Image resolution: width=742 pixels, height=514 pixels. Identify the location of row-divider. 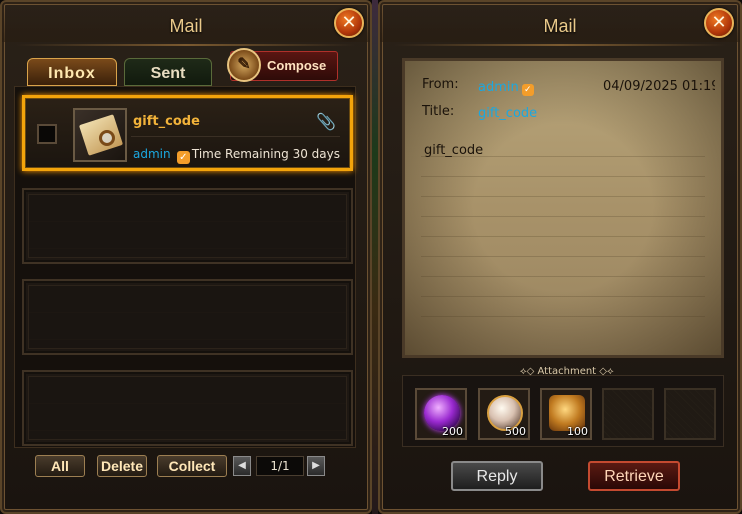
(235, 136).